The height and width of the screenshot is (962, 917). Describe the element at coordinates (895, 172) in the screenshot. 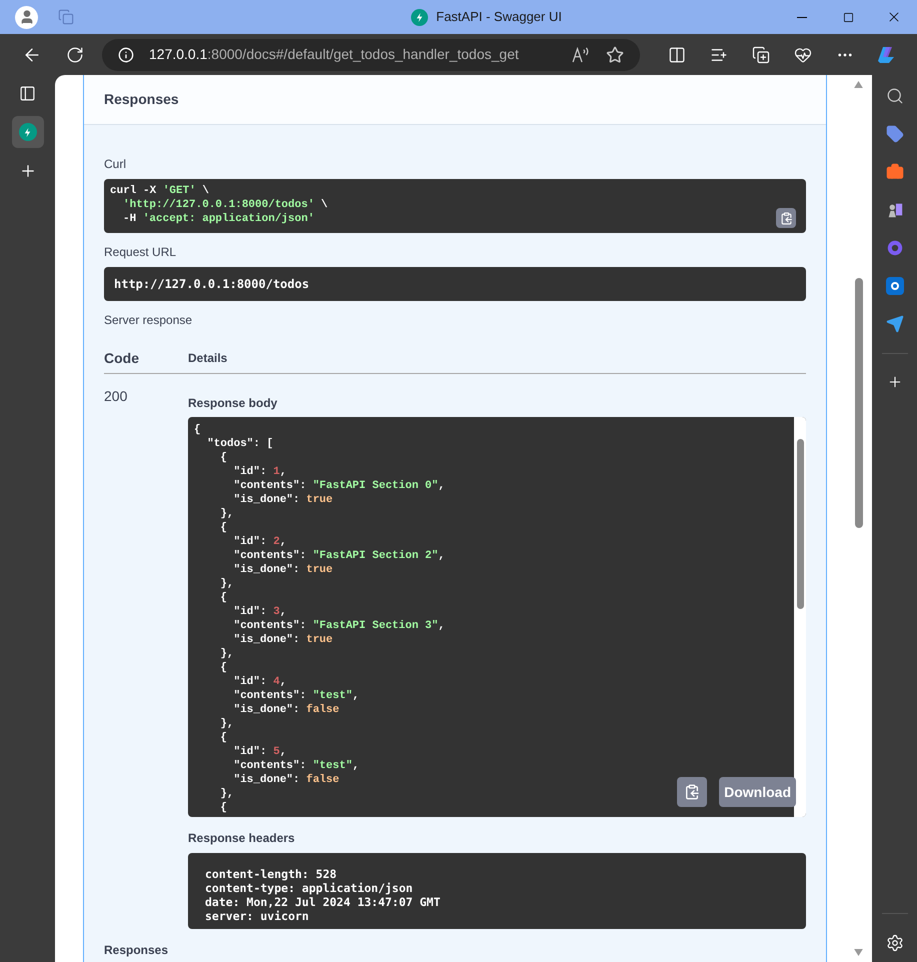

I see `toolbox-icon` at that location.